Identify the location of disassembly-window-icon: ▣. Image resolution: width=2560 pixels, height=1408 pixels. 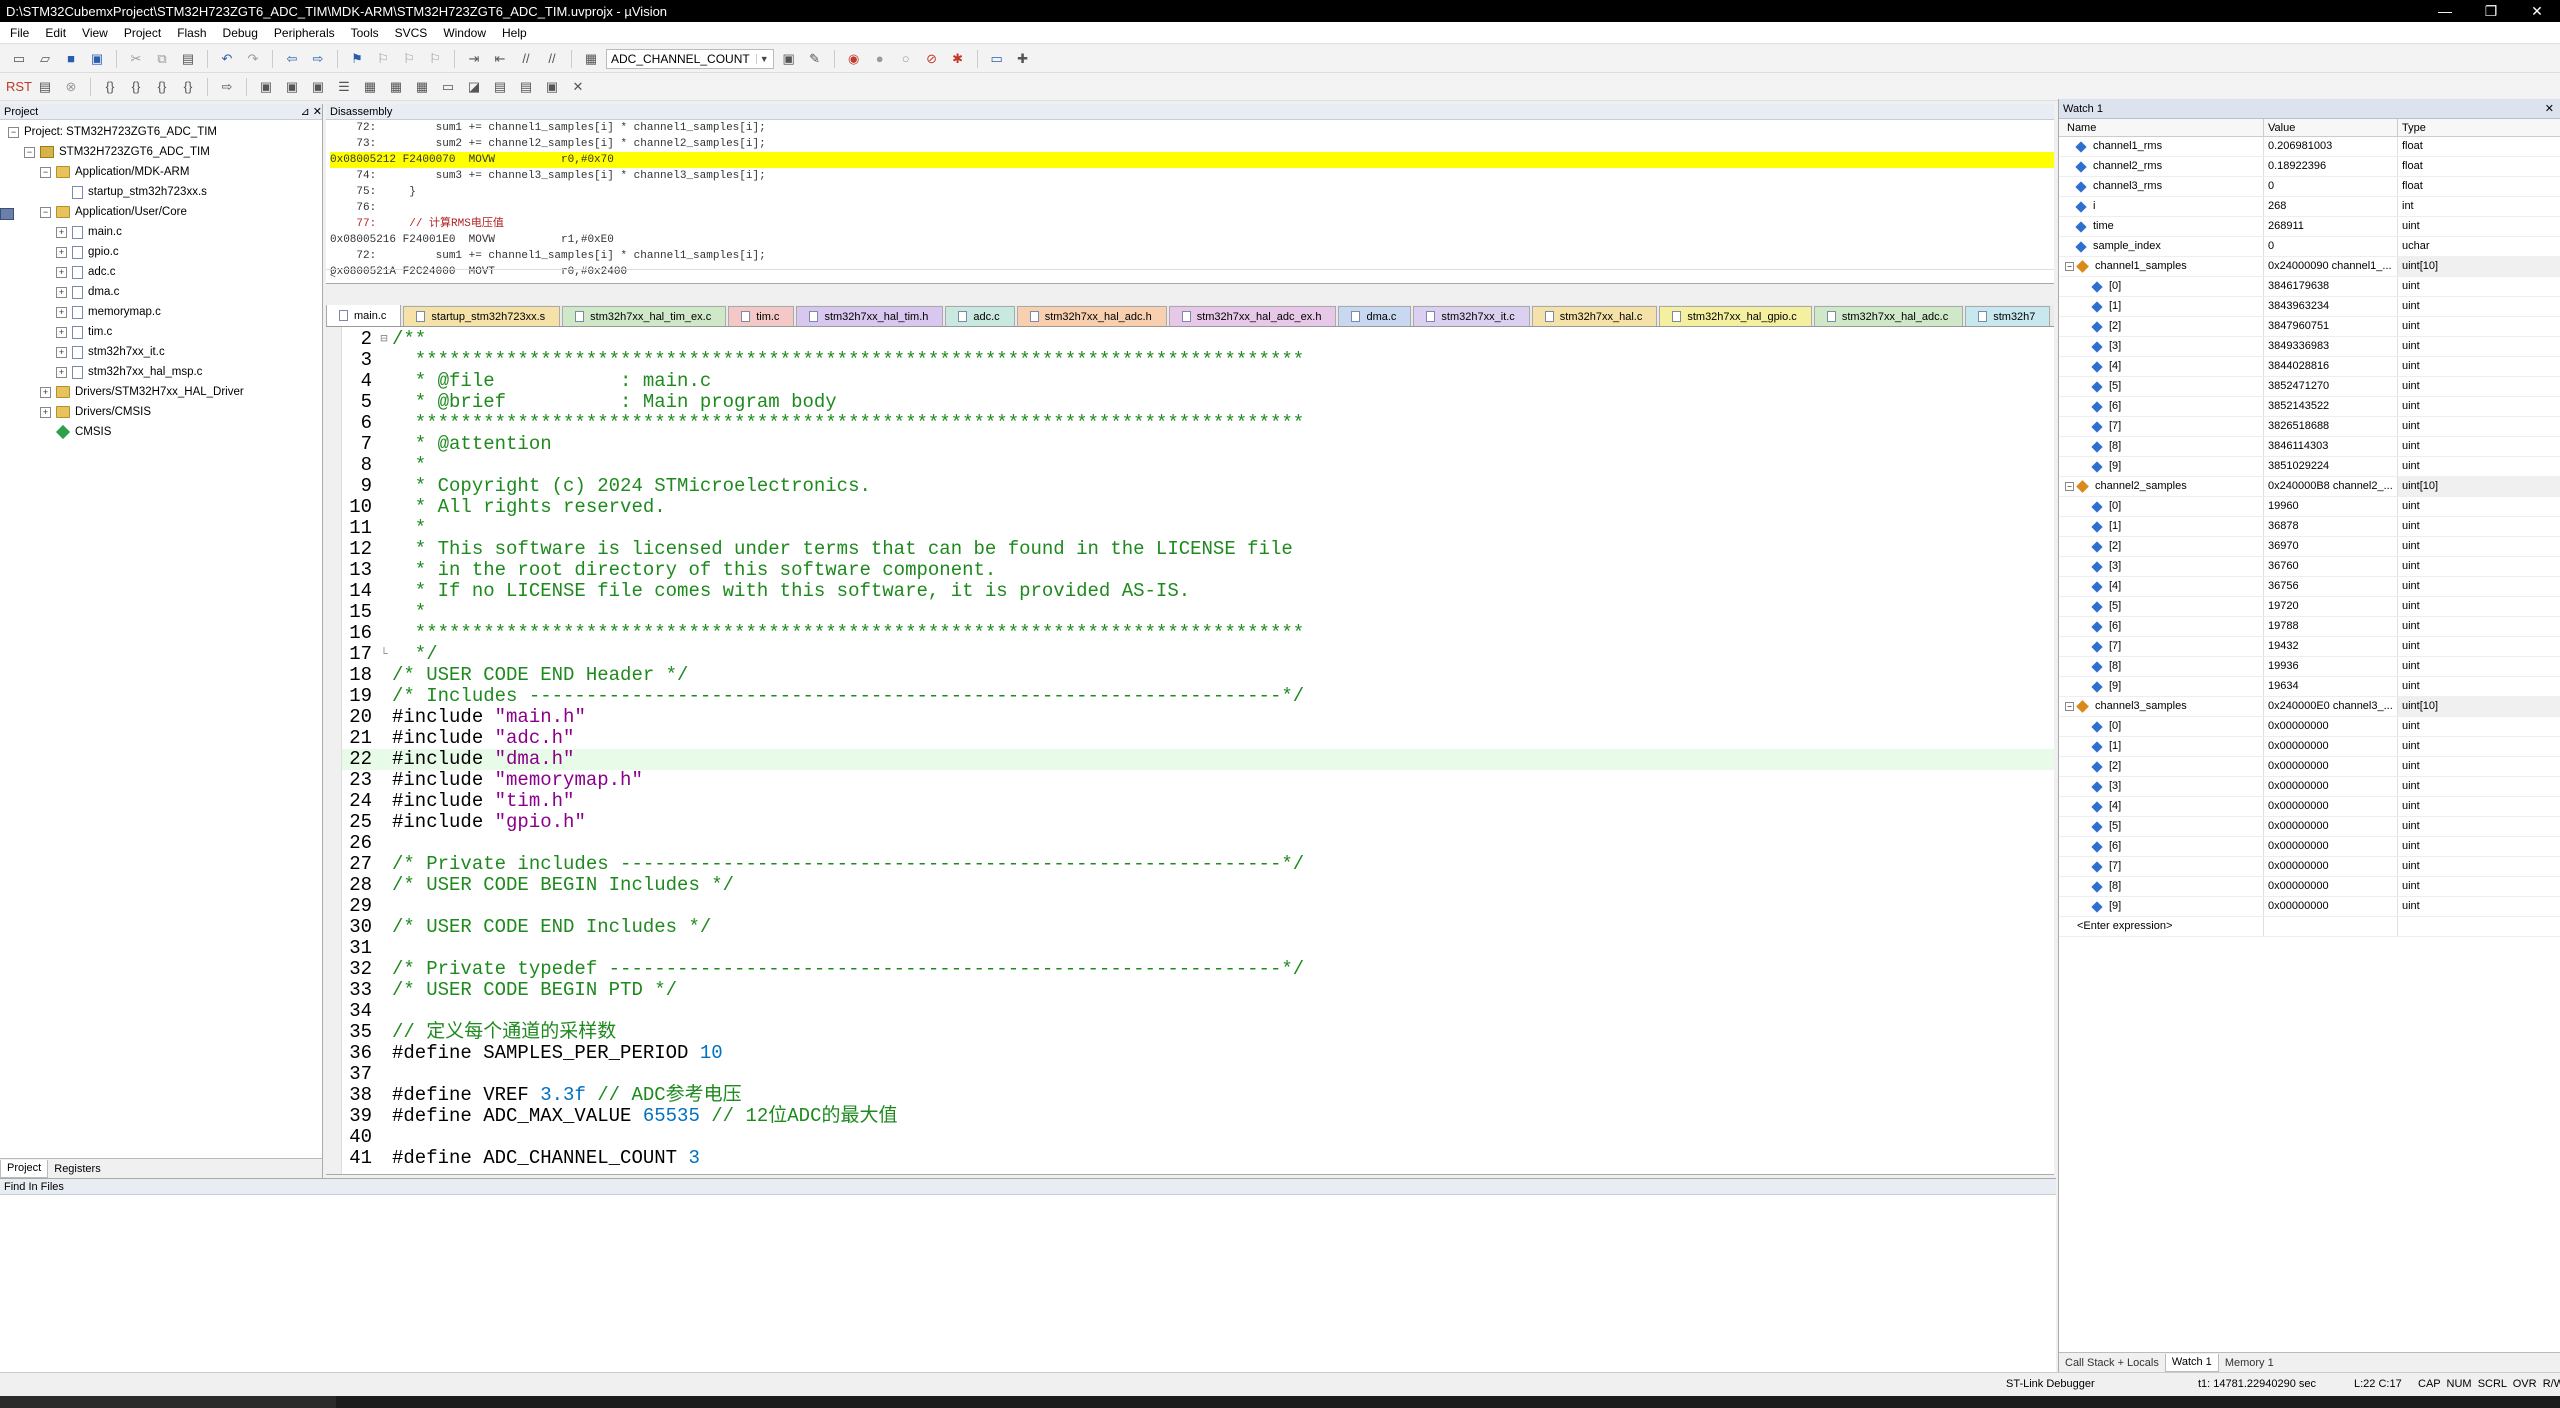
(292, 87).